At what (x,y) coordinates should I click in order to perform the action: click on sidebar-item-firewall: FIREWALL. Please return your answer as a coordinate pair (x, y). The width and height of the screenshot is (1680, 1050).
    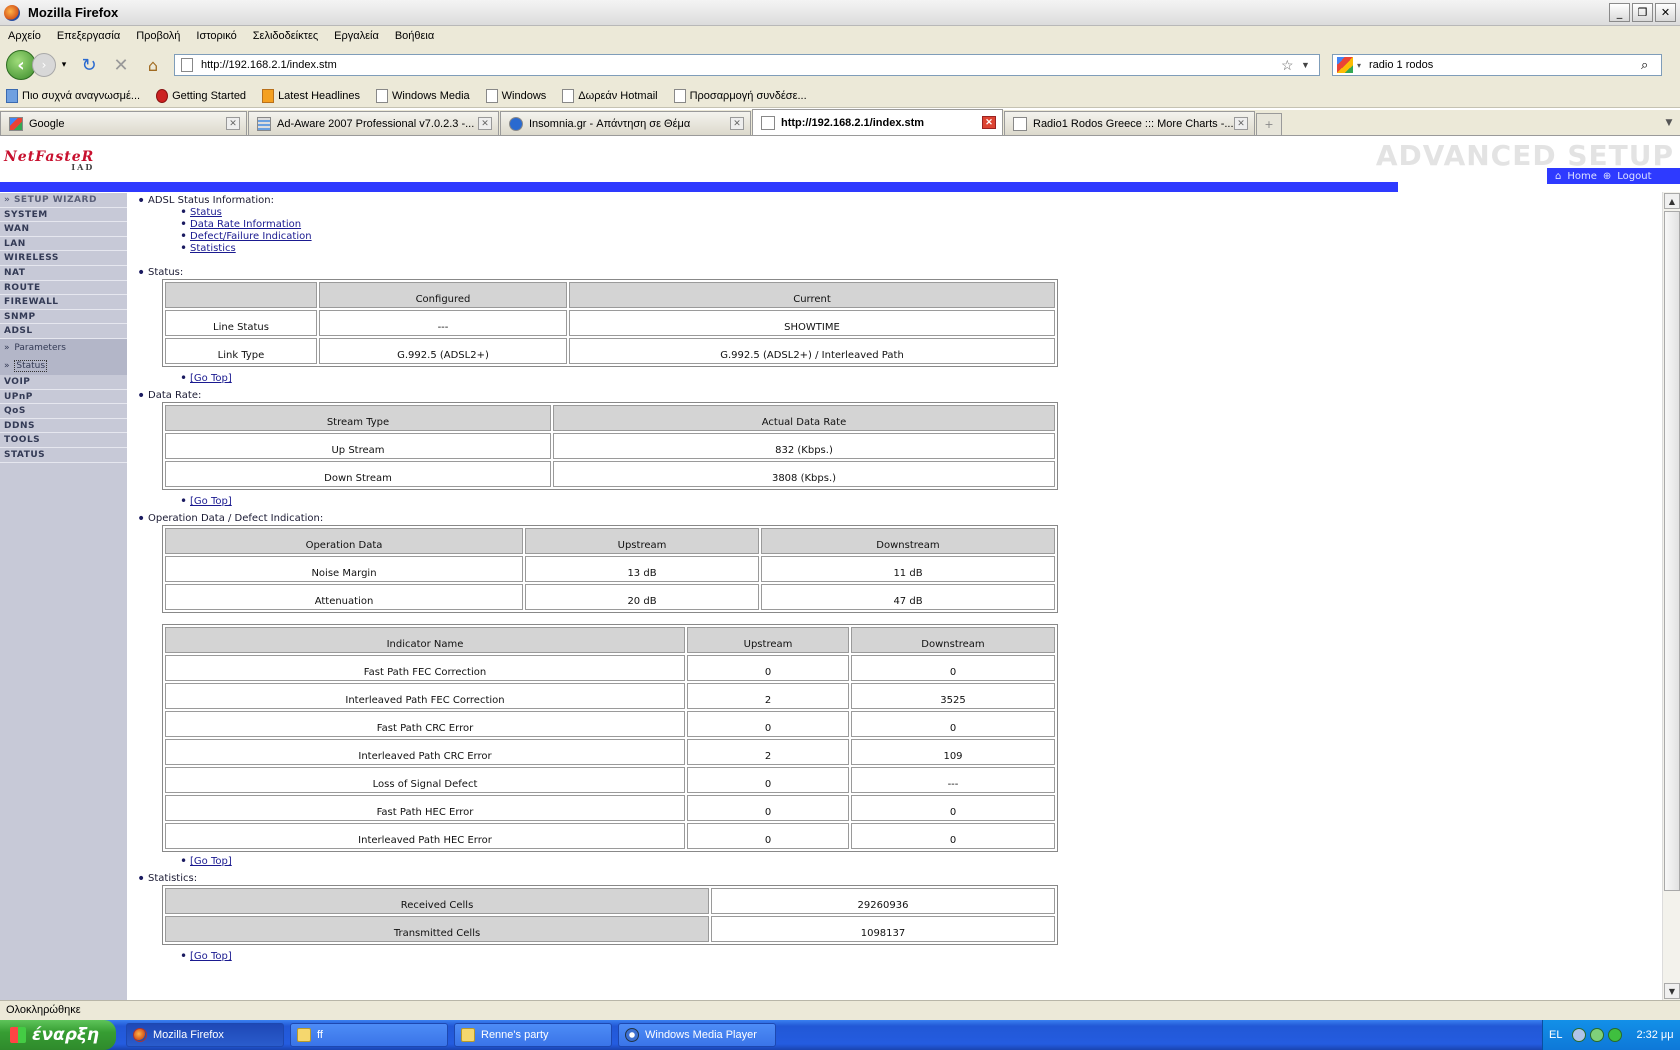
    Looking at the image, I should click on (63, 302).